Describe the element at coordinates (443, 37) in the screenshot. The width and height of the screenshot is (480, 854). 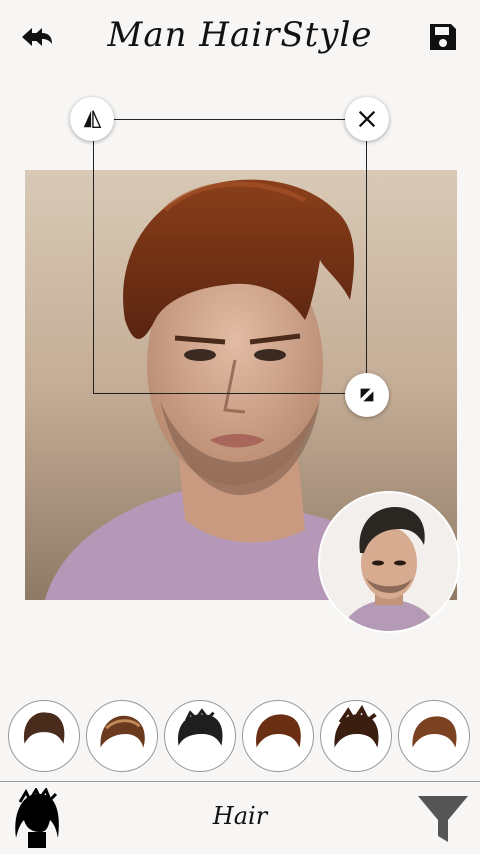
I see `save-disk-icon` at that location.